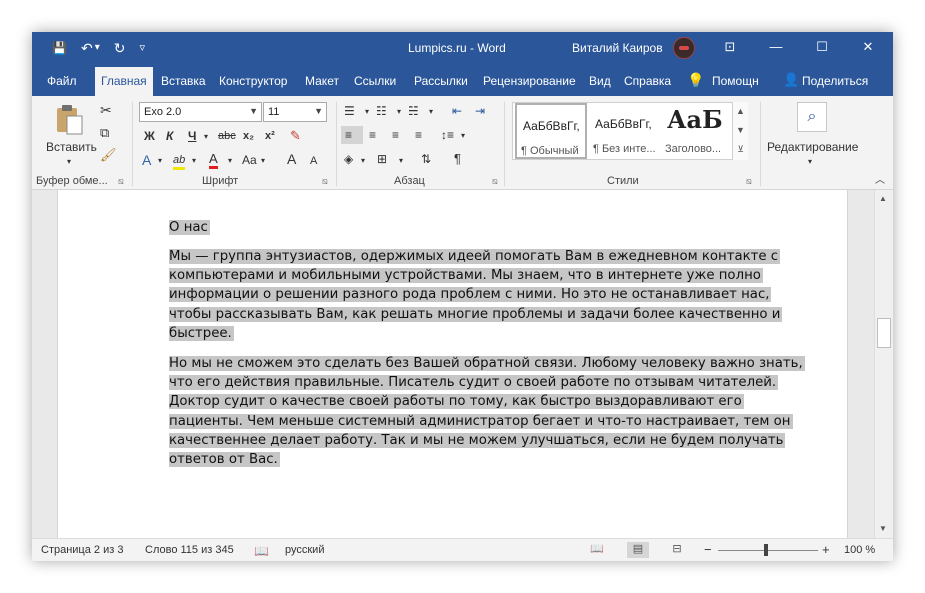  I want to click on language: русский, so click(304, 550).